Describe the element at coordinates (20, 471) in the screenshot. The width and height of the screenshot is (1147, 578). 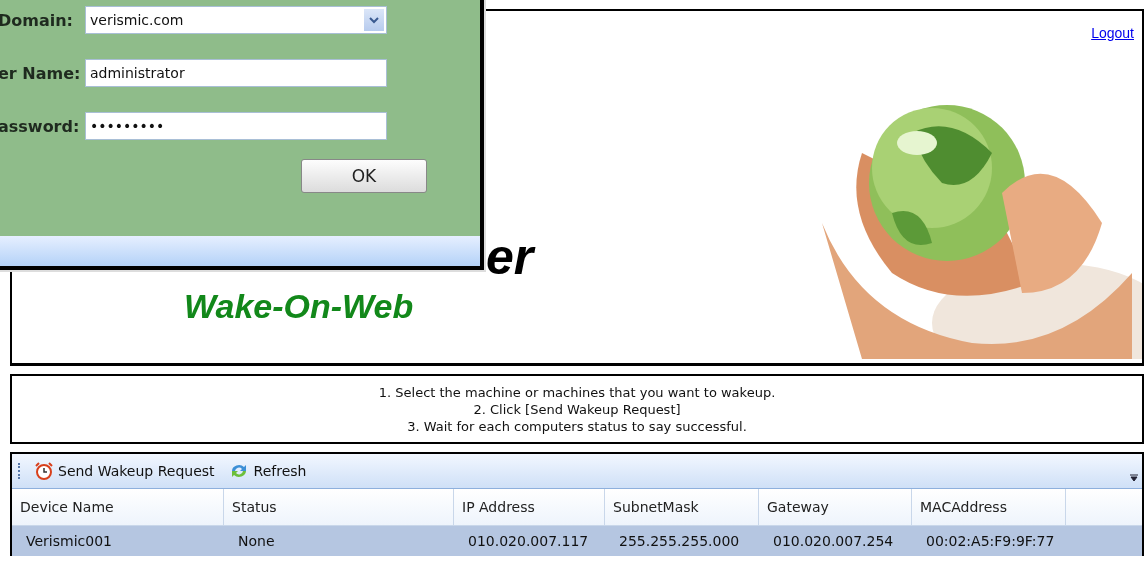
I see `toolbar-grip-icon` at that location.